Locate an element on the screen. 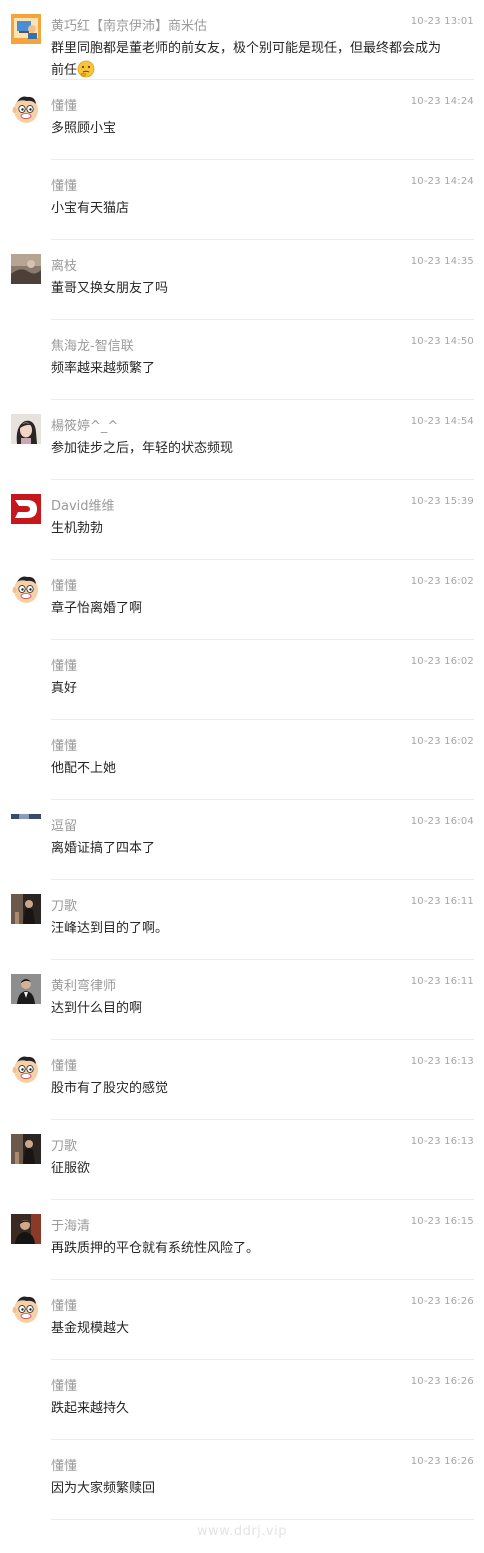  comment-text: 离婚证搞了四本了 is located at coordinates (103, 848).